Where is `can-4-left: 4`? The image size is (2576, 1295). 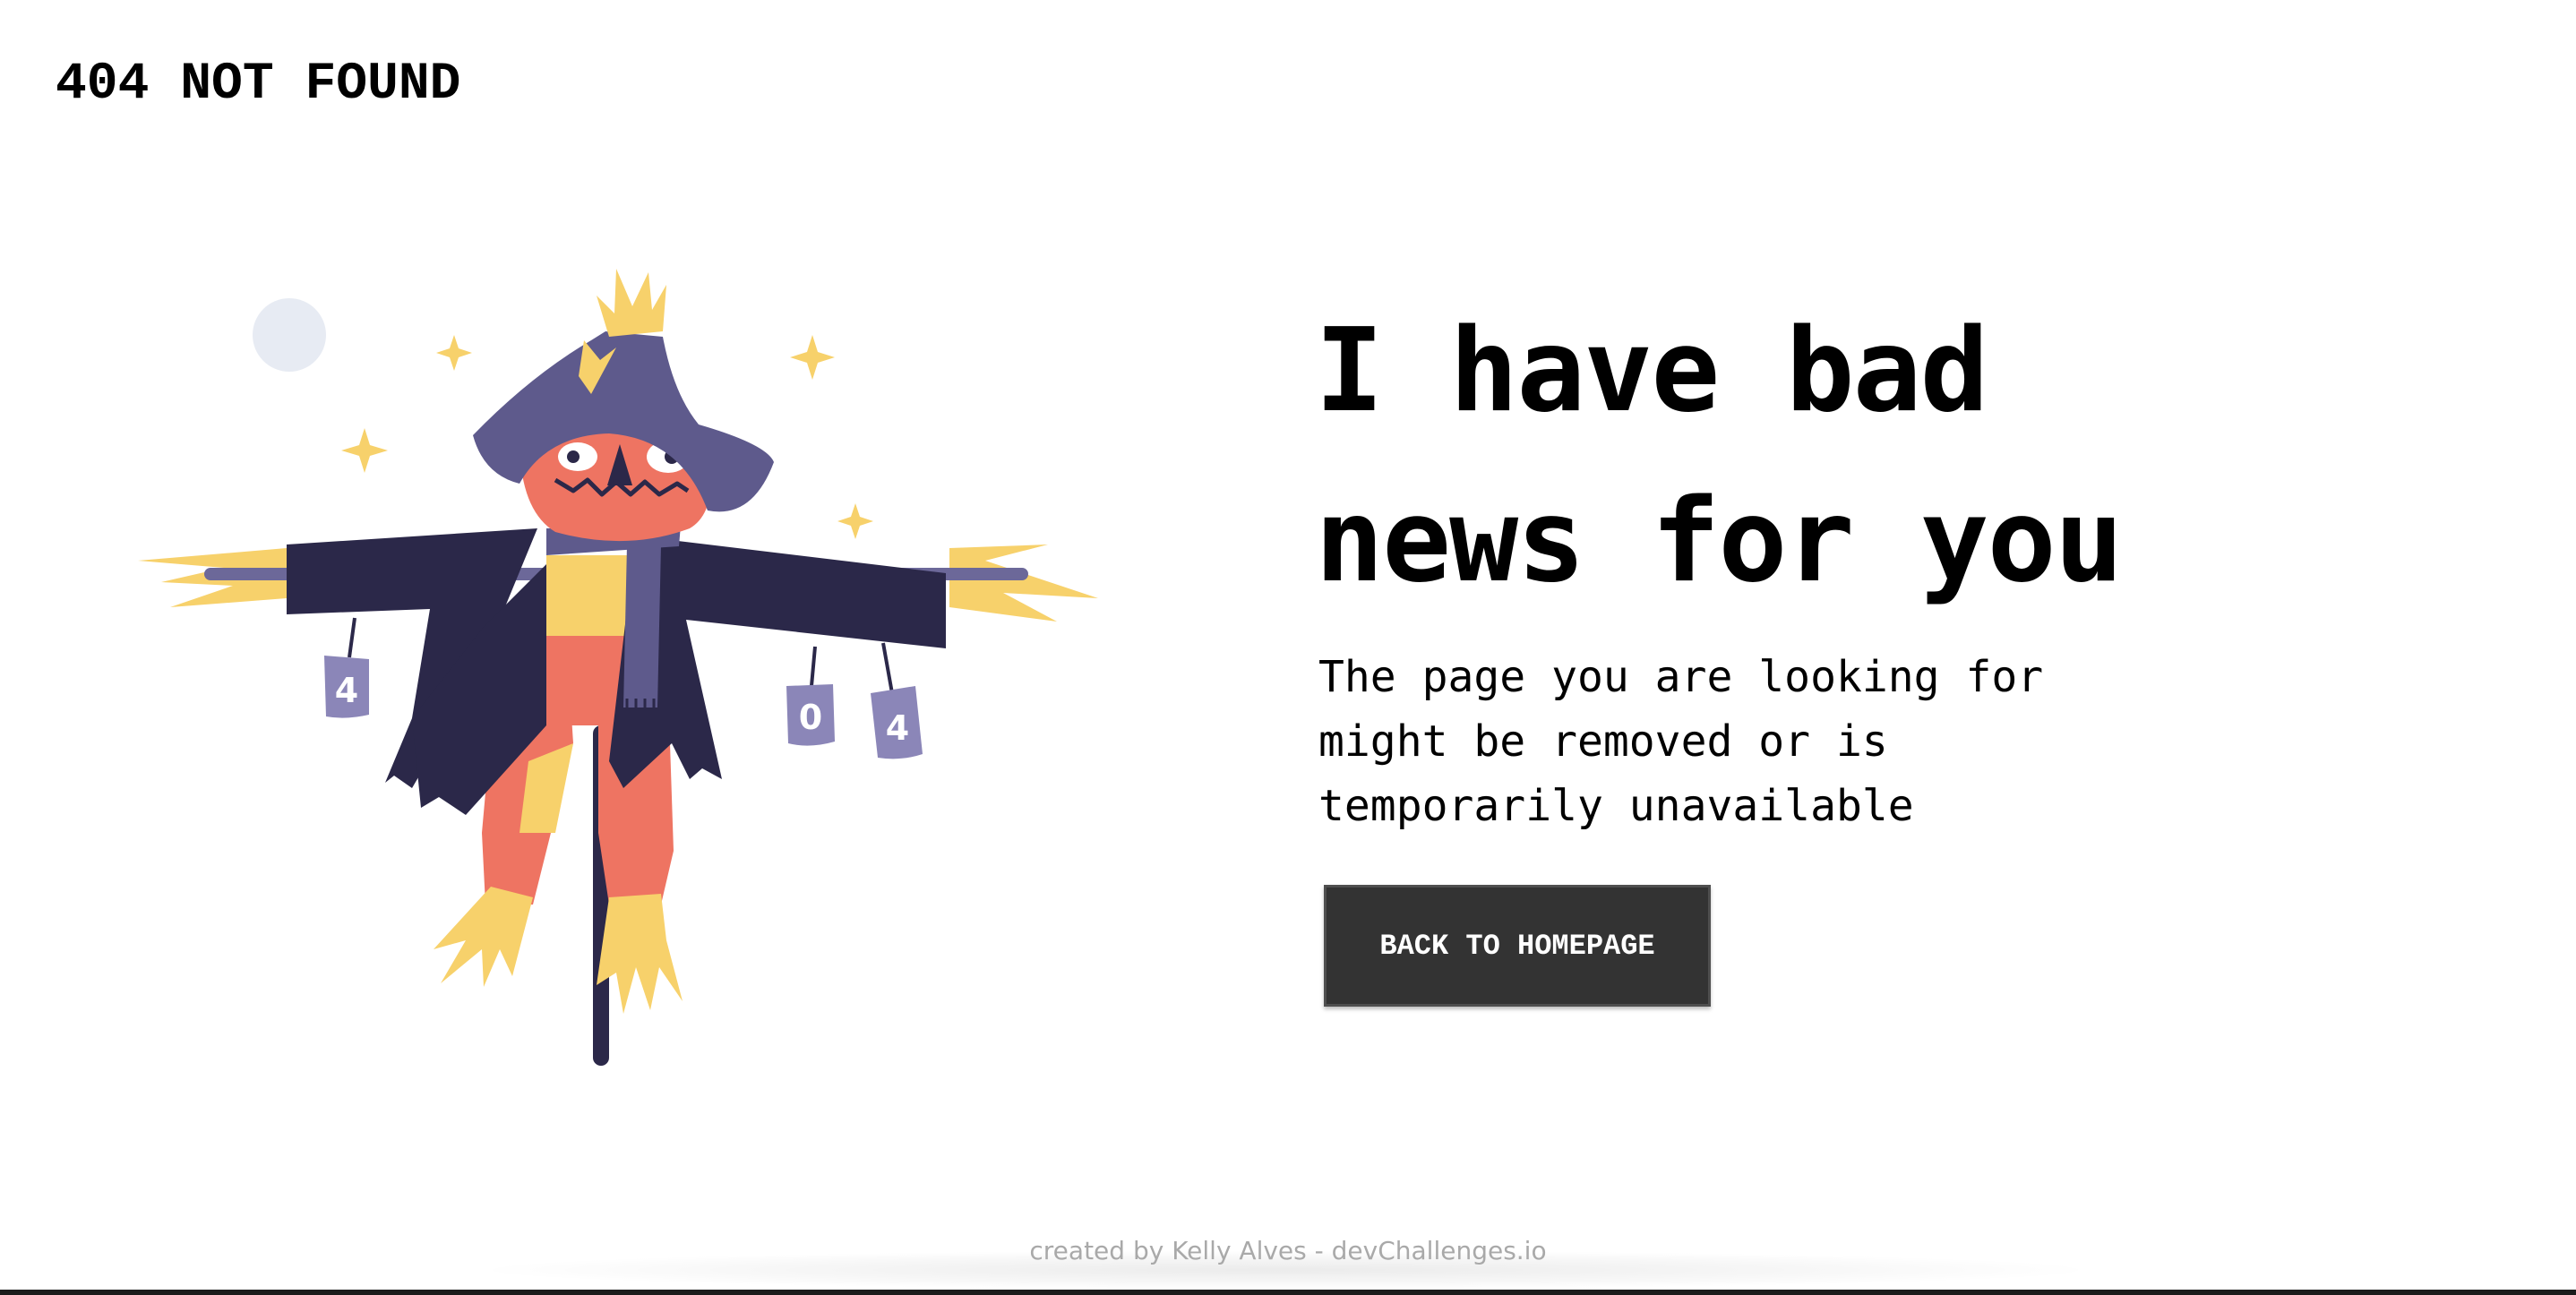
can-4-left: 4 is located at coordinates (346, 687).